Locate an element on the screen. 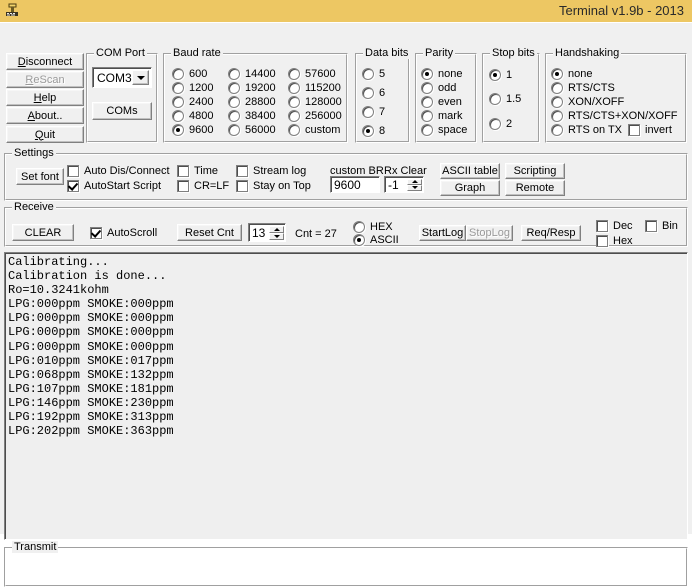  baud-28800: 28800 is located at coordinates (252, 102).